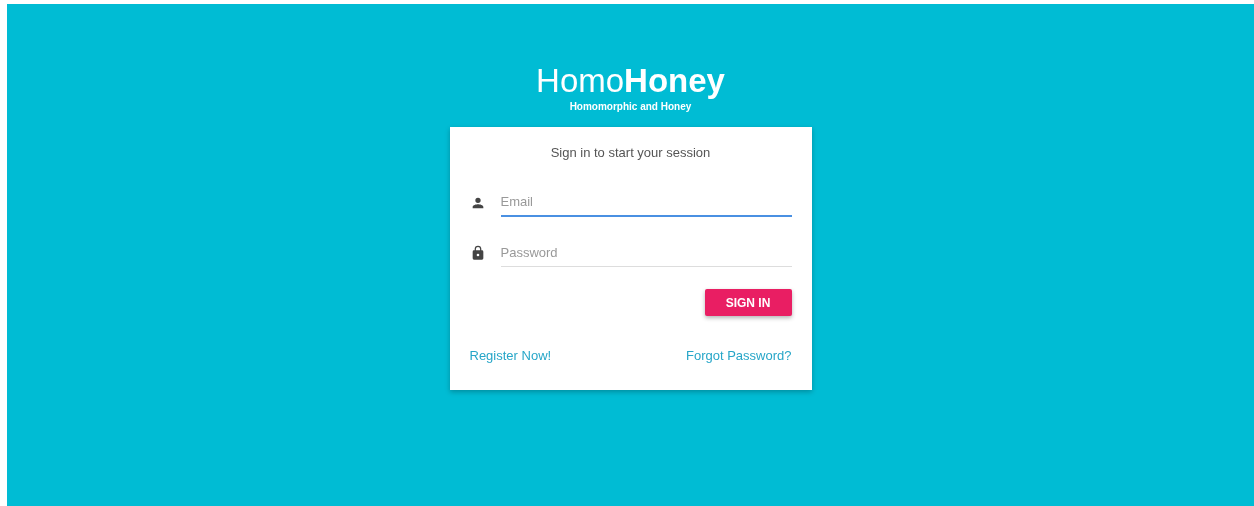  What do you see at coordinates (630, 106) in the screenshot?
I see `logo-subtitle: Homomorphic and Honey` at bounding box center [630, 106].